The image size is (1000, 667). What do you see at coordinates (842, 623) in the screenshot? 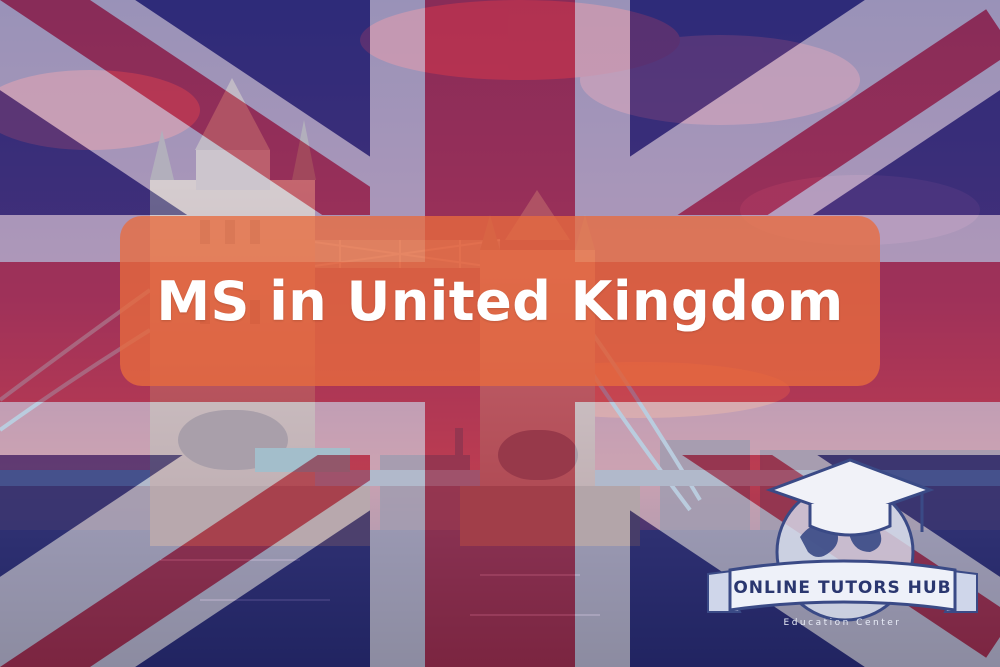
I see `logo-tagline: Education Center` at bounding box center [842, 623].